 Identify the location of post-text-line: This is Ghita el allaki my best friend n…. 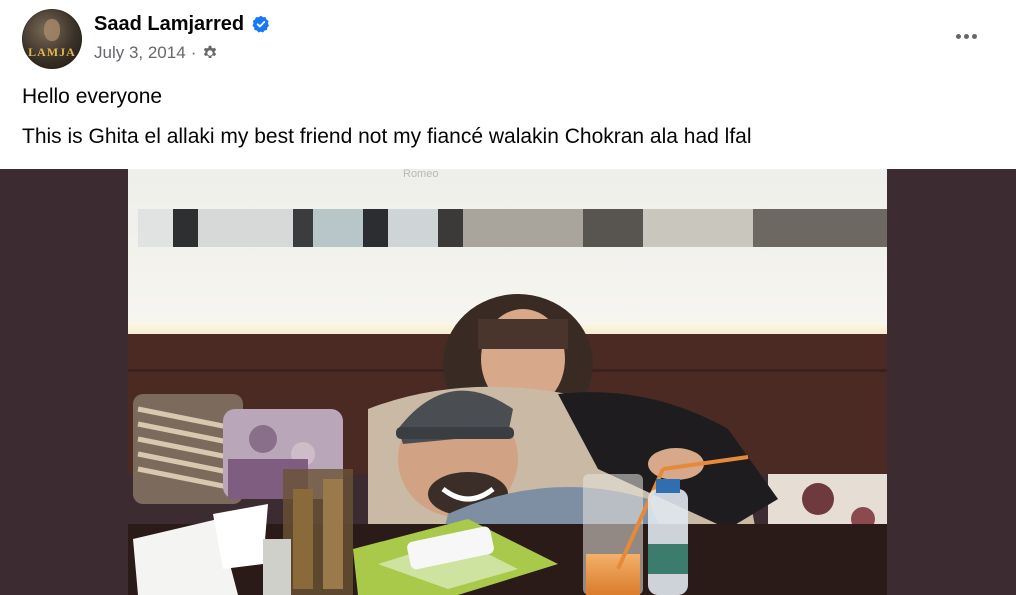
(387, 136).